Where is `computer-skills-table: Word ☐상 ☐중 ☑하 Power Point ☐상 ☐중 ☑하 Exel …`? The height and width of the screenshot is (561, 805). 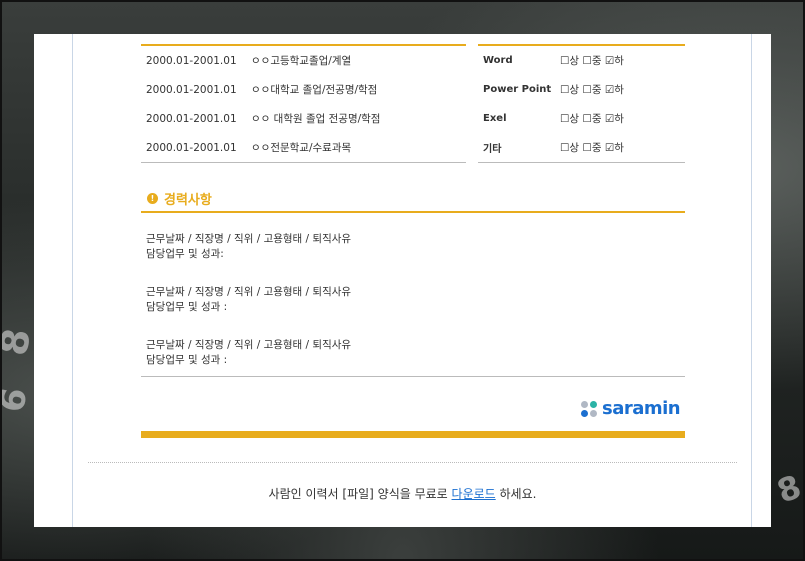 computer-skills-table: Word ☐상 ☐중 ☑하 Power Point ☐상 ☐중 ☑하 Exel … is located at coordinates (581, 103).